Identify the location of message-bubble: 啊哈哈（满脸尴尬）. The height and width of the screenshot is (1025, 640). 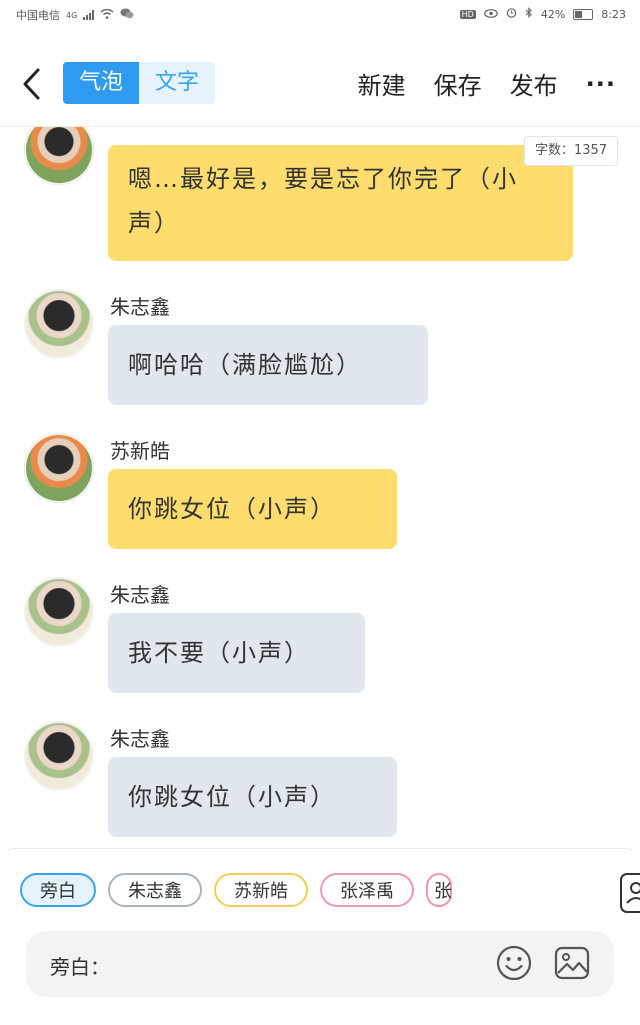
(268, 365).